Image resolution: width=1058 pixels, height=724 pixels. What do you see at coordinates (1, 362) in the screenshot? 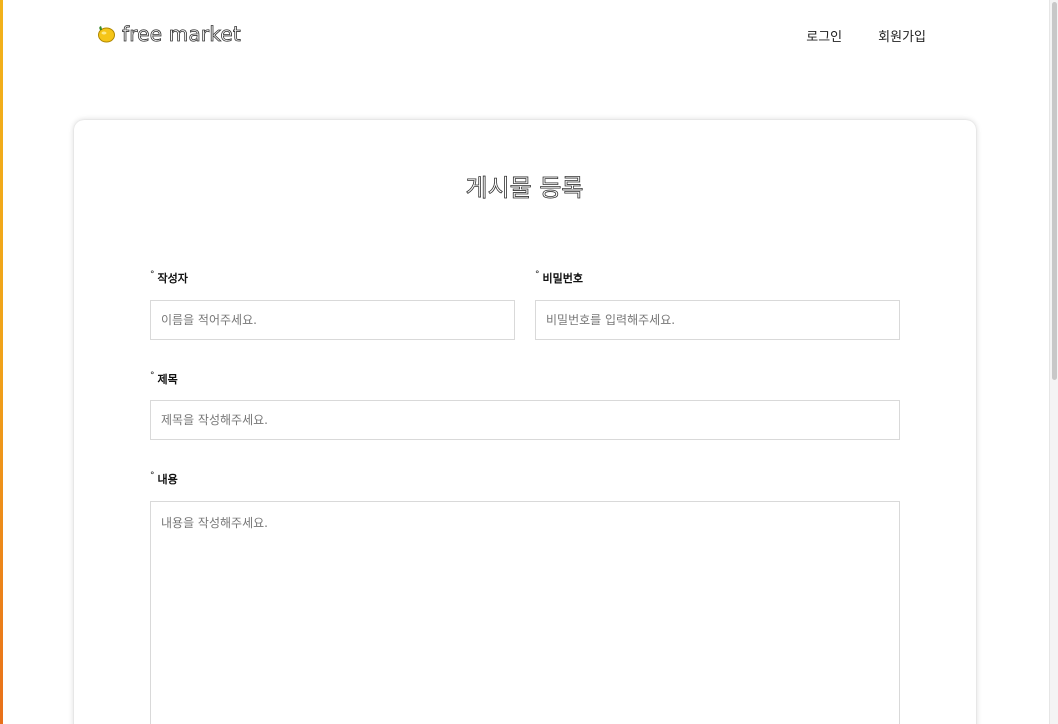
I see `left-edge-accent` at bounding box center [1, 362].